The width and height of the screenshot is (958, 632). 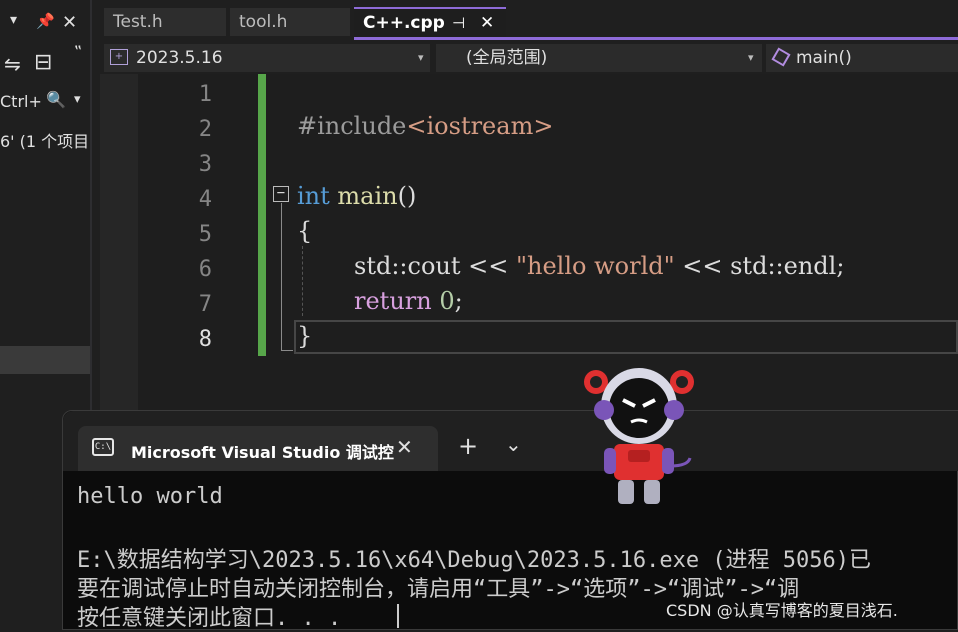 What do you see at coordinates (305, 231) in the screenshot?
I see `code-line-5: {` at bounding box center [305, 231].